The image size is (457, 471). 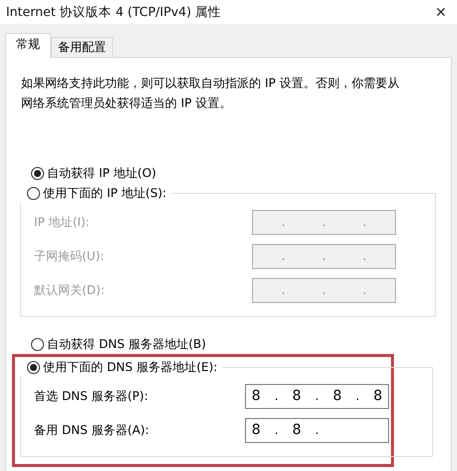 What do you see at coordinates (114, 12) in the screenshot?
I see `window-title: Internet 协议版本 4 (TCP/IPv4) 属性` at bounding box center [114, 12].